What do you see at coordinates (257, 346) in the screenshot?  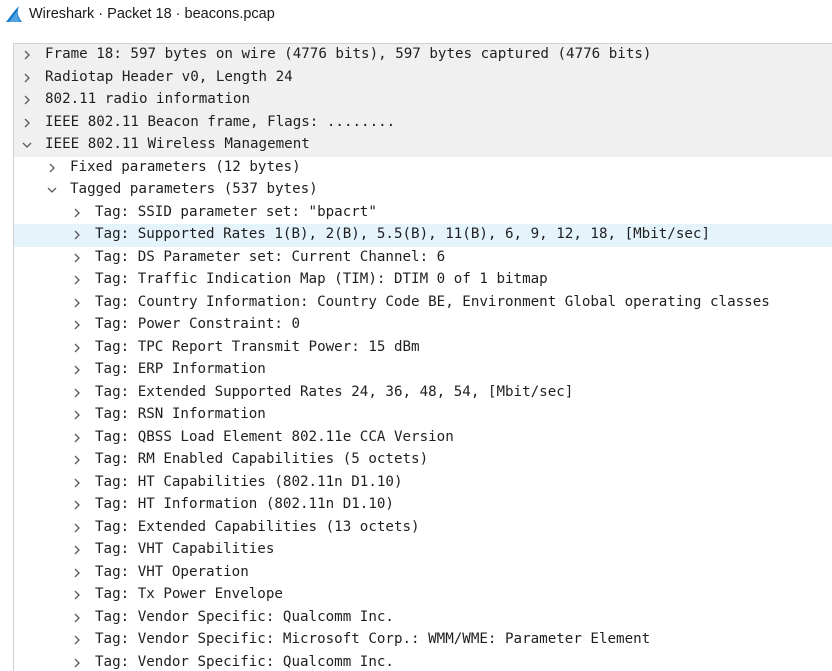 I see `tree-row-label: Tag: TPC Report Transmit Power: 15 dBm` at bounding box center [257, 346].